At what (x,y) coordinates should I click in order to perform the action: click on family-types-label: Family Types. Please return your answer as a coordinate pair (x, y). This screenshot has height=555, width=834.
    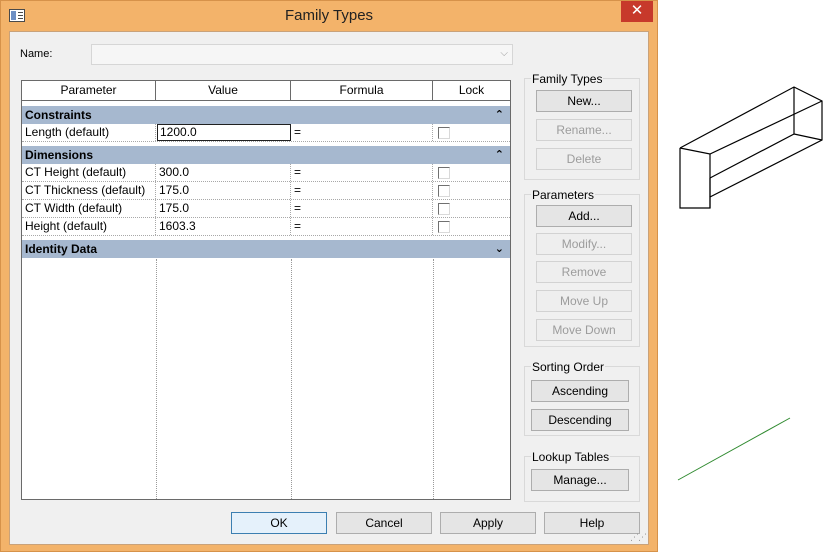
    Looking at the image, I should click on (567, 79).